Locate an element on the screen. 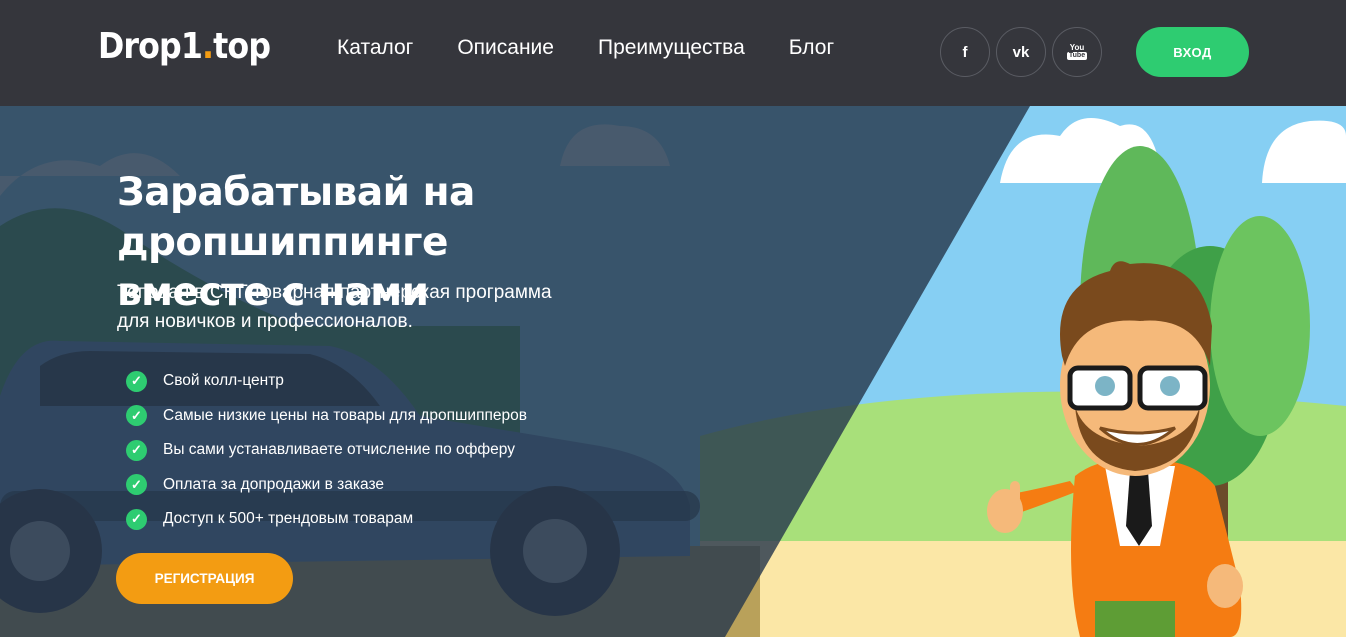 The width and height of the screenshot is (1346, 637). nav-advantages: Преимущества is located at coordinates (671, 48).